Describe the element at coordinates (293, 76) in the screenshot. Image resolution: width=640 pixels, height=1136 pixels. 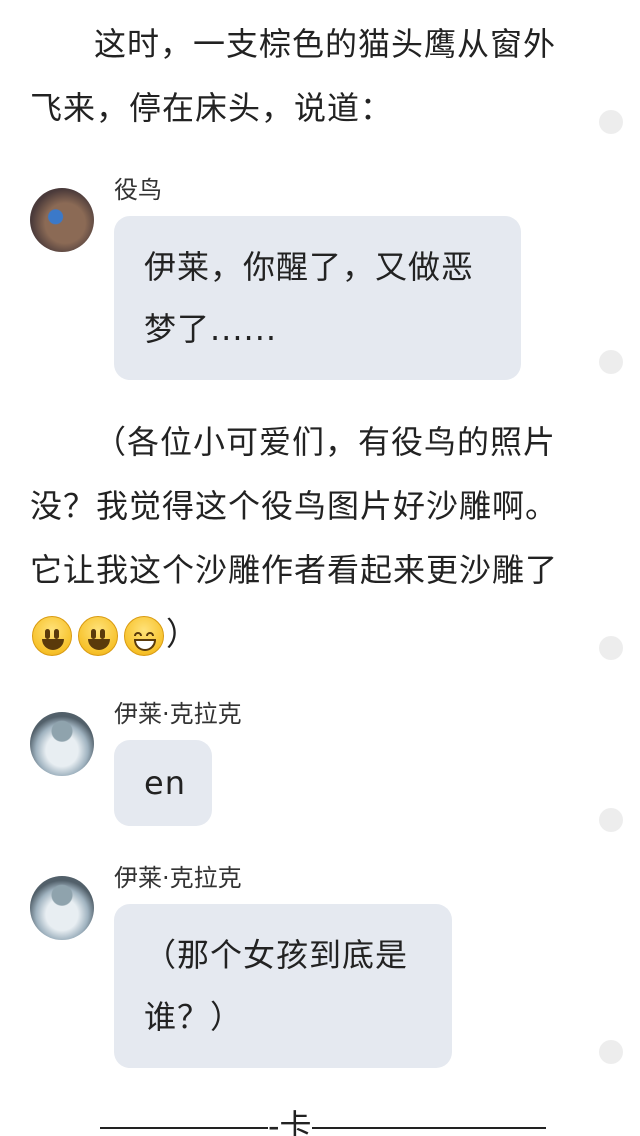
I see `narration-paragraph: 这时，一支棕色的猫头鹰从窗外飞来，停在床头，说道：` at that location.